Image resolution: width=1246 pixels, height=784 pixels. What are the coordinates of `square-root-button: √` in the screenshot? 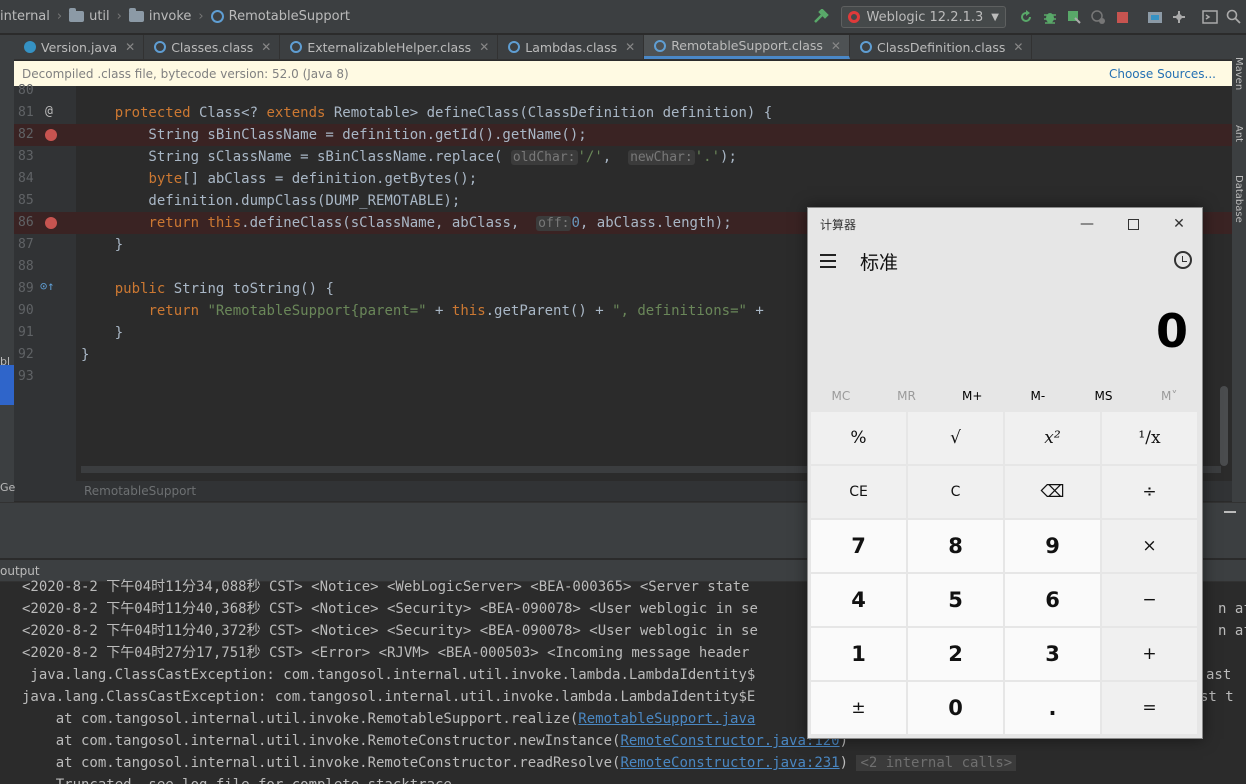 It's located at (955, 438).